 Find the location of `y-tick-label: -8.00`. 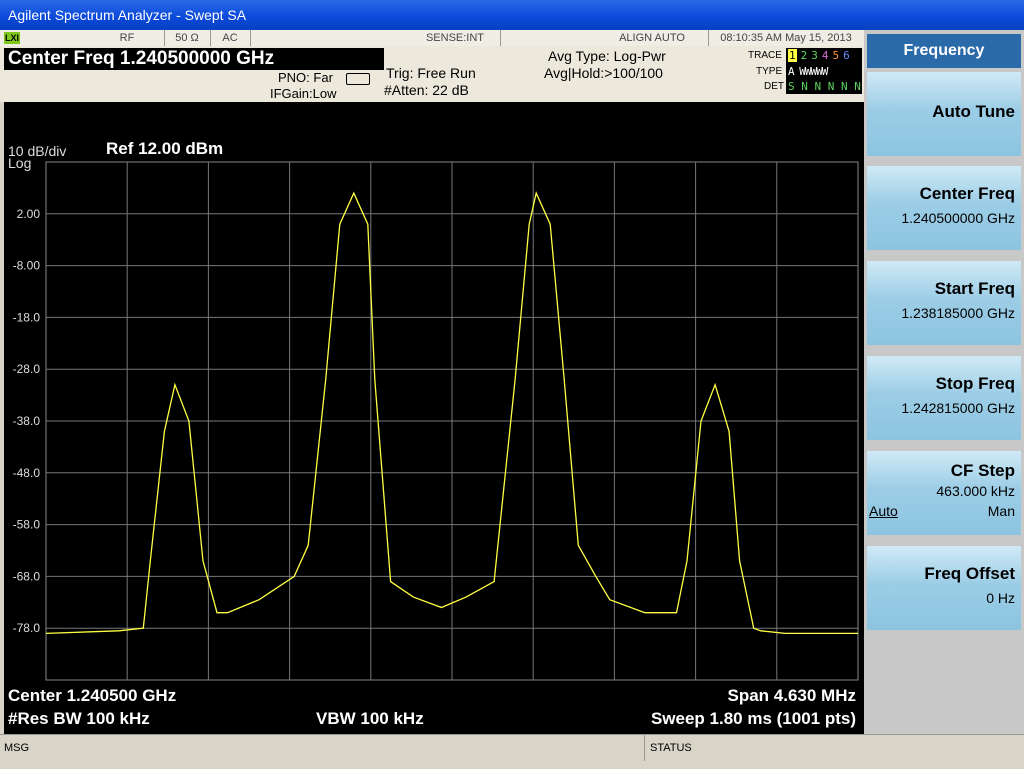

y-tick-label: -8.00 is located at coordinates (27, 266).